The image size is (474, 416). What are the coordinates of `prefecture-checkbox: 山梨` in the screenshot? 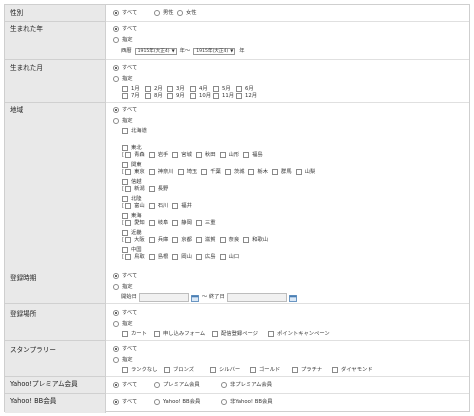 It's located at (305, 172).